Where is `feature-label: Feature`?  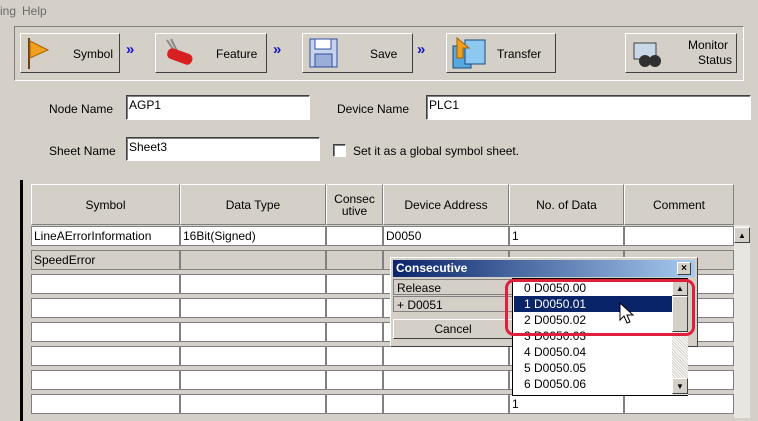
feature-label: Feature is located at coordinates (237, 54).